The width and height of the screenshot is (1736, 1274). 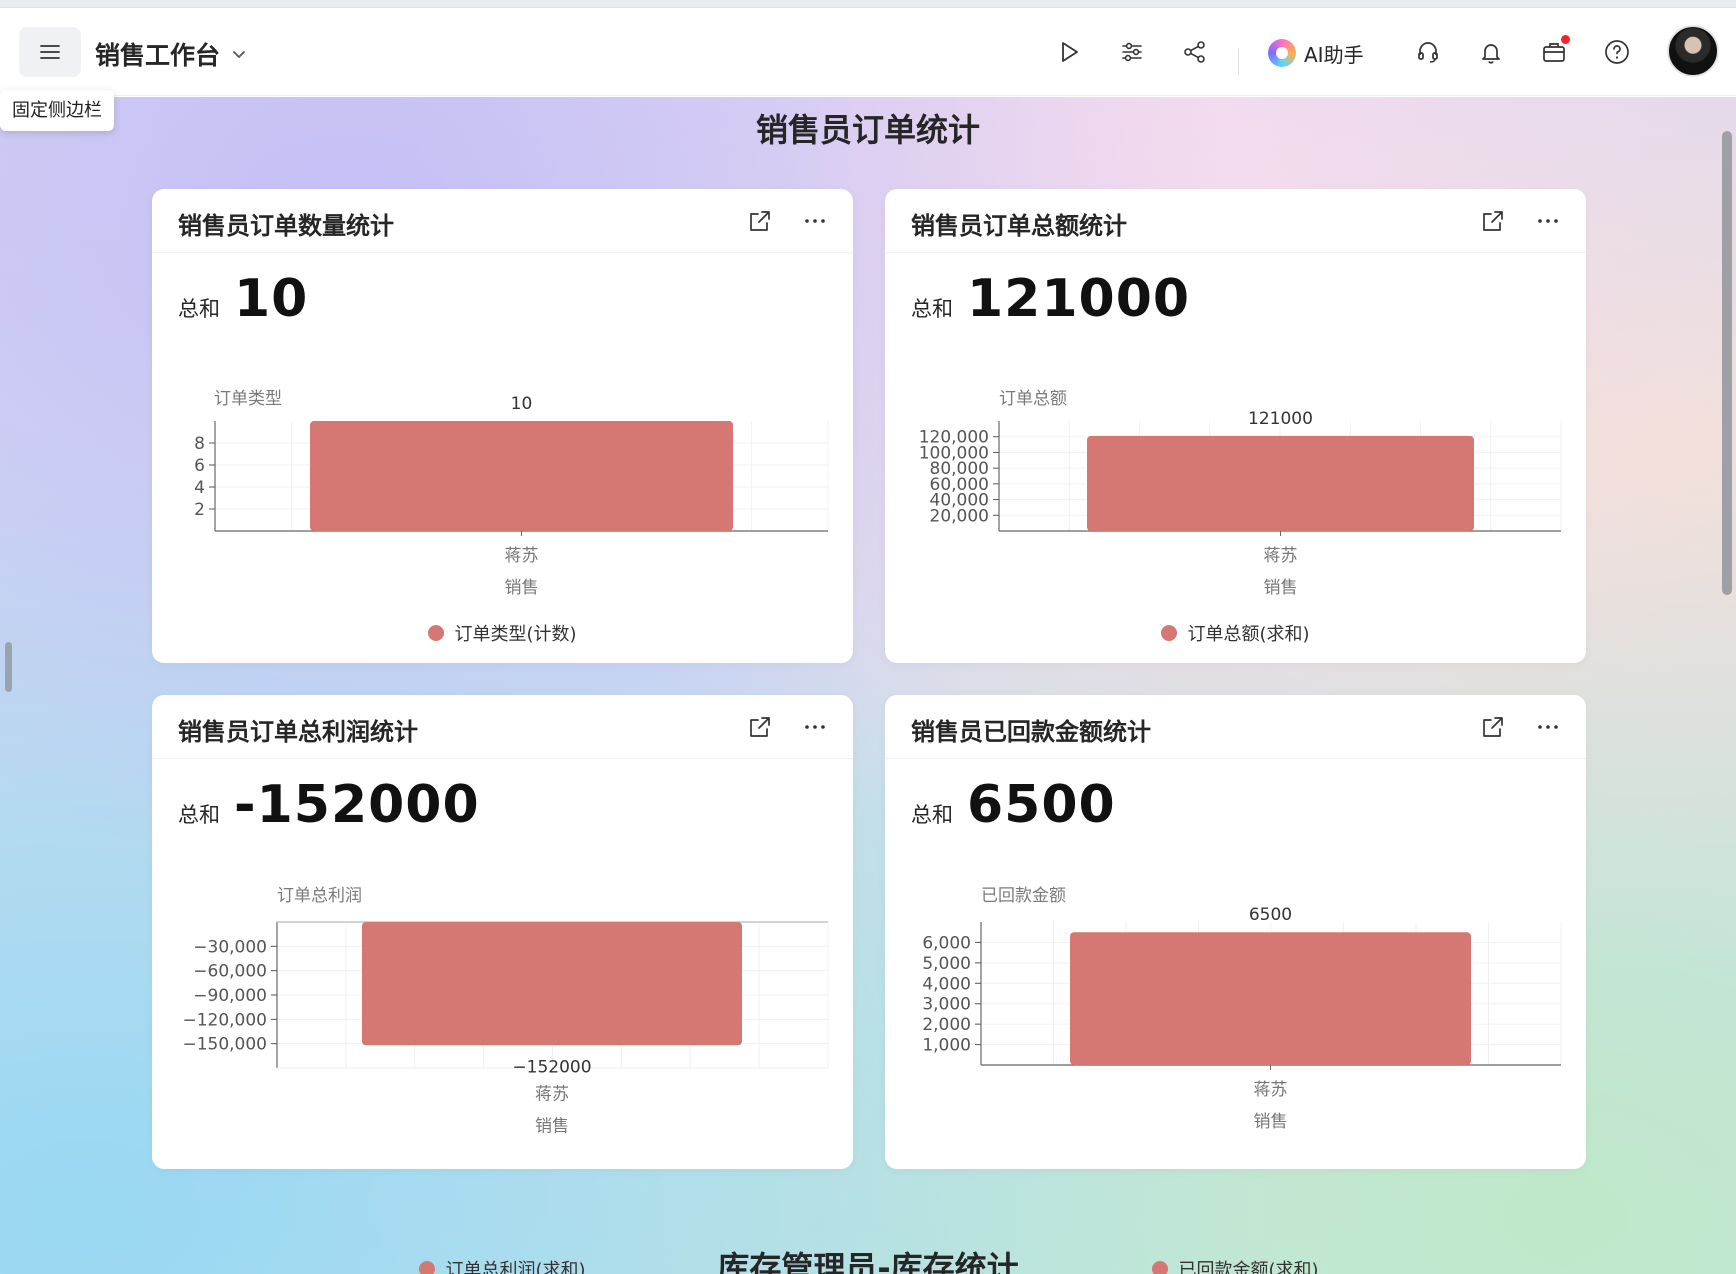 I want to click on window-top-strip, so click(x=868, y=4).